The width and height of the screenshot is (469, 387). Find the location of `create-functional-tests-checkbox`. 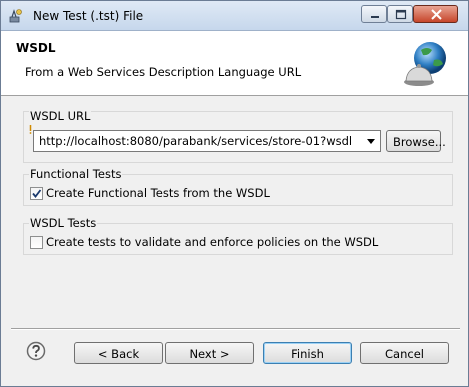

create-functional-tests-checkbox is located at coordinates (36, 193).